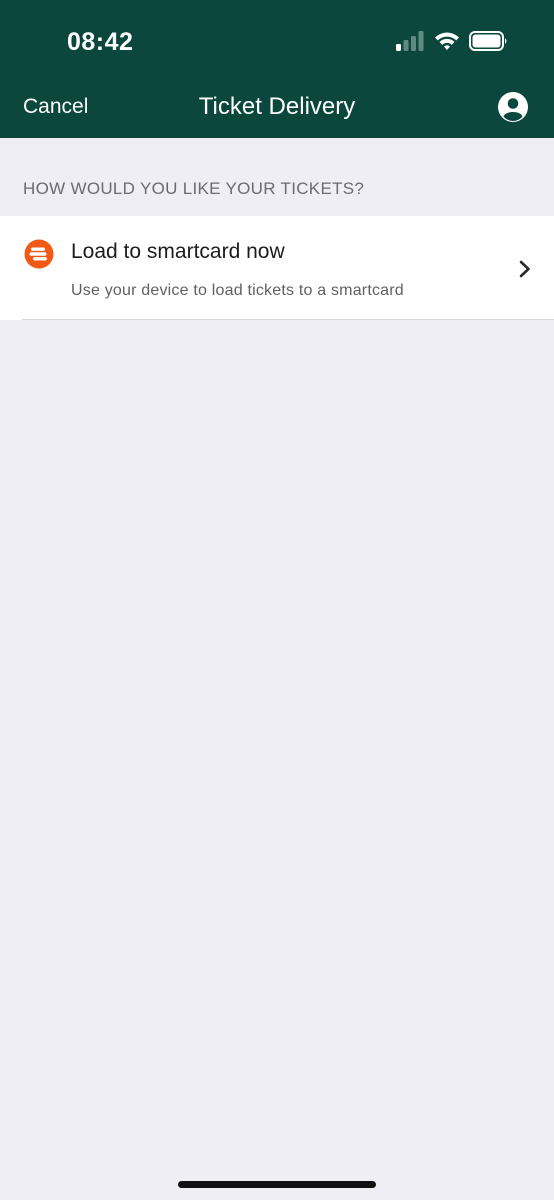 The width and height of the screenshot is (554, 1200). What do you see at coordinates (524, 269) in the screenshot?
I see `chevron-right-icon` at bounding box center [524, 269].